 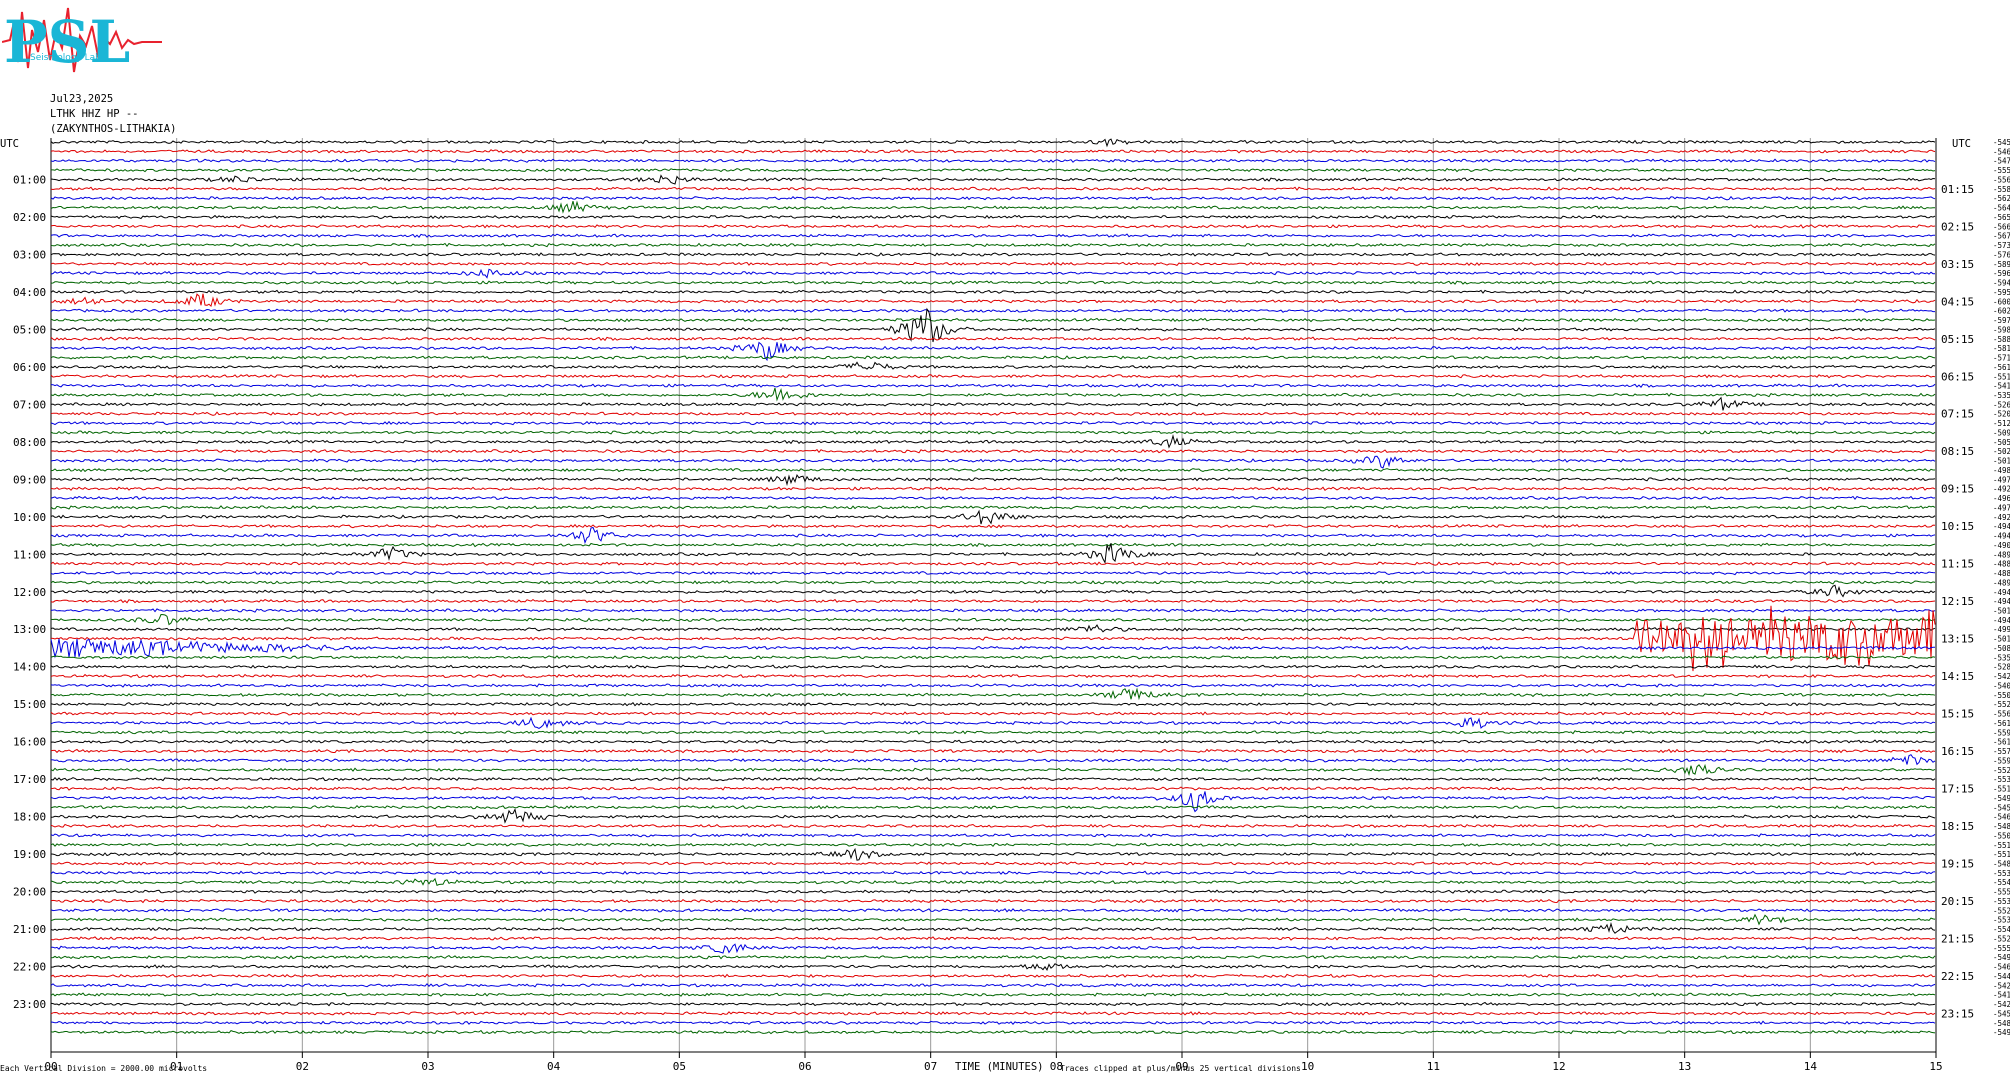 What do you see at coordinates (29, 329) in the screenshot?
I see `hour-label-left: 05:00` at bounding box center [29, 329].